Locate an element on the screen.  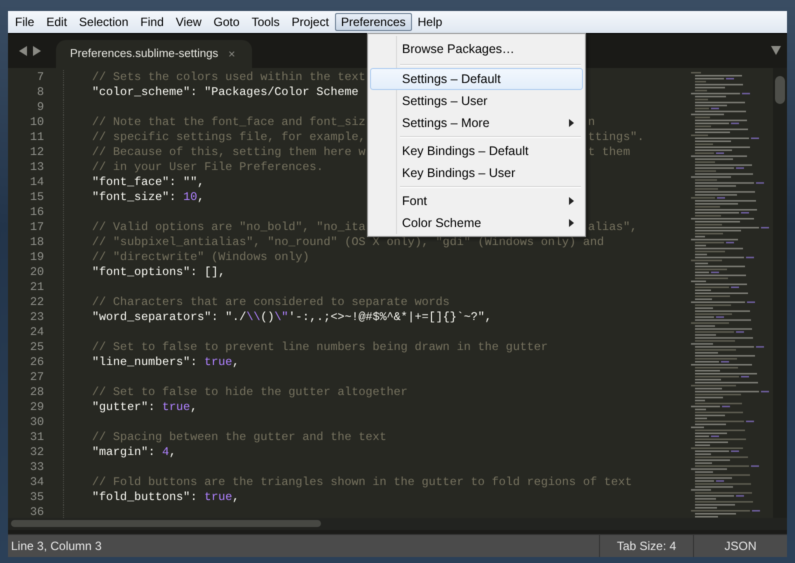
menu-option: Font is located at coordinates (476, 201).